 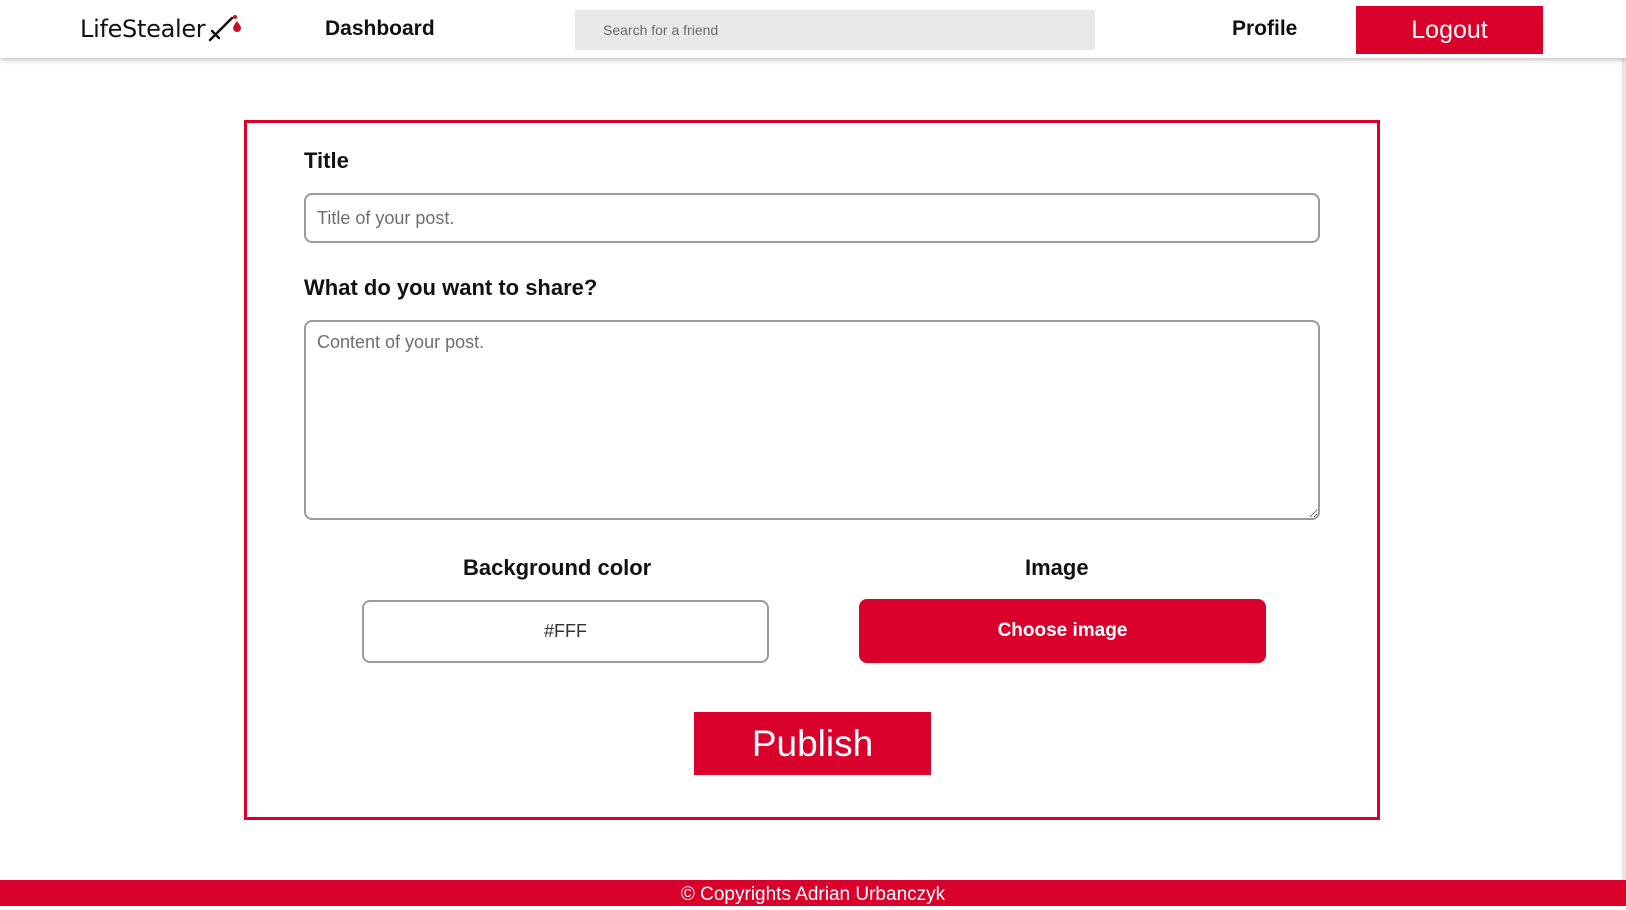 I want to click on search-input, so click(x=835, y=30).